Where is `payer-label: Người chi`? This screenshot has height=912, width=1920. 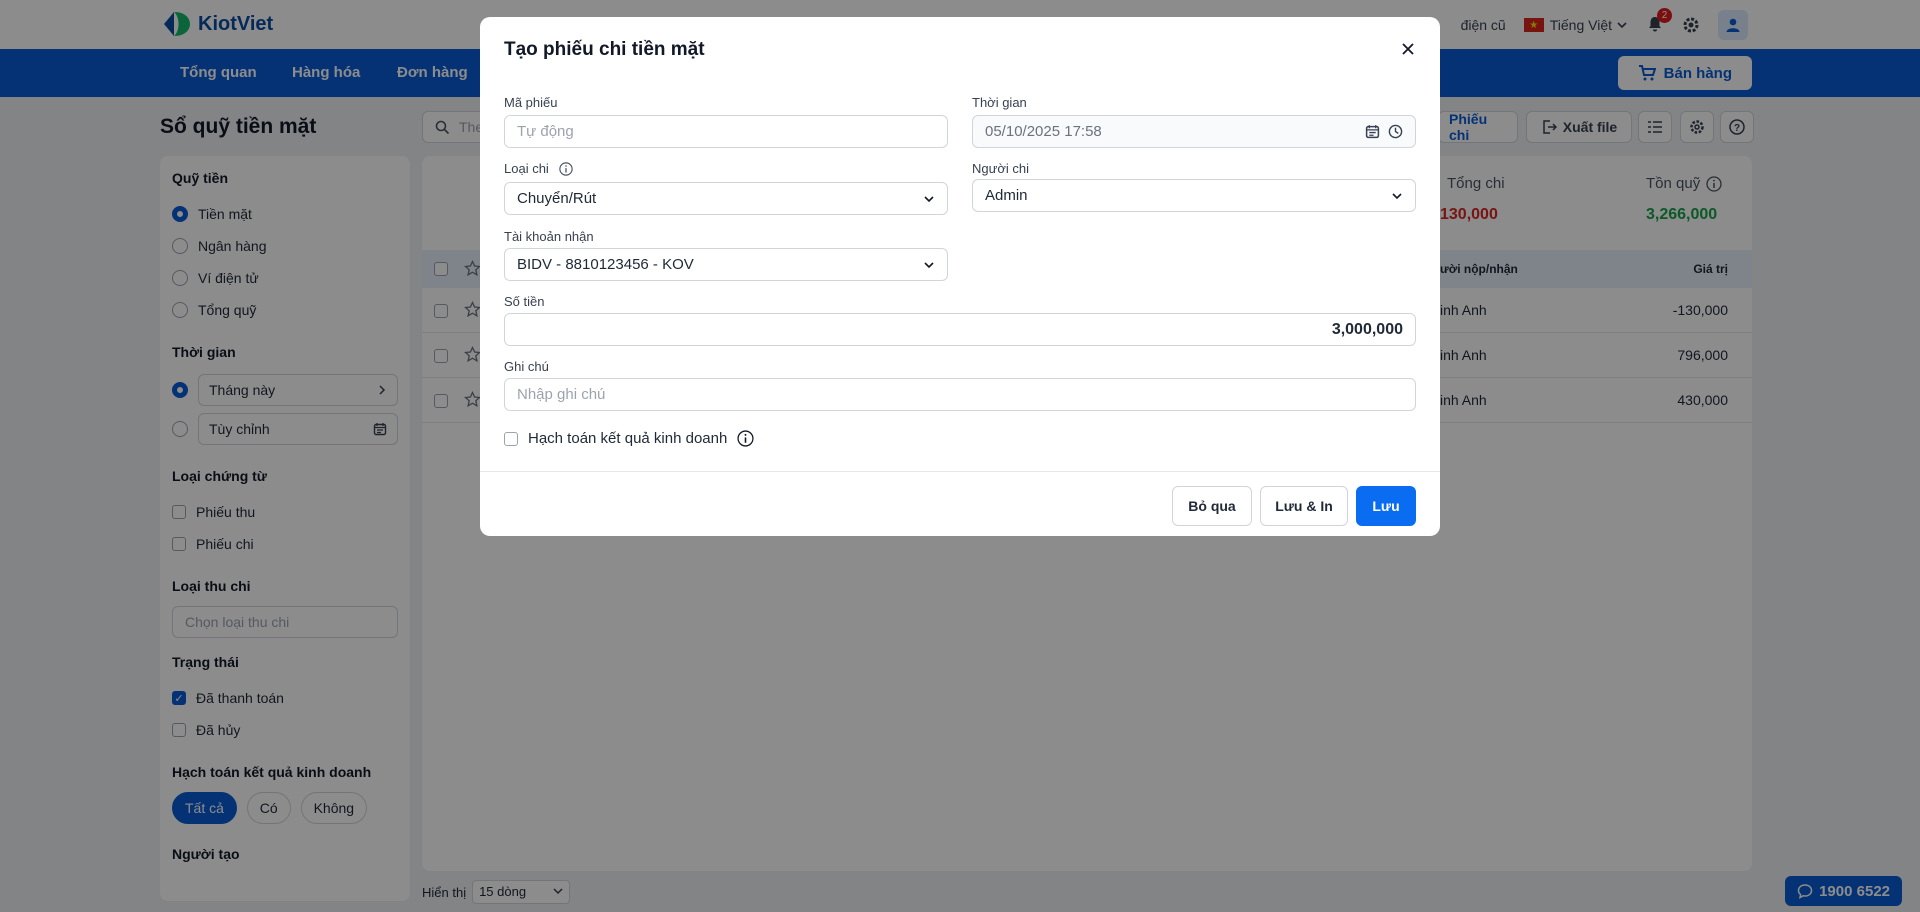 payer-label: Người chi is located at coordinates (1000, 168).